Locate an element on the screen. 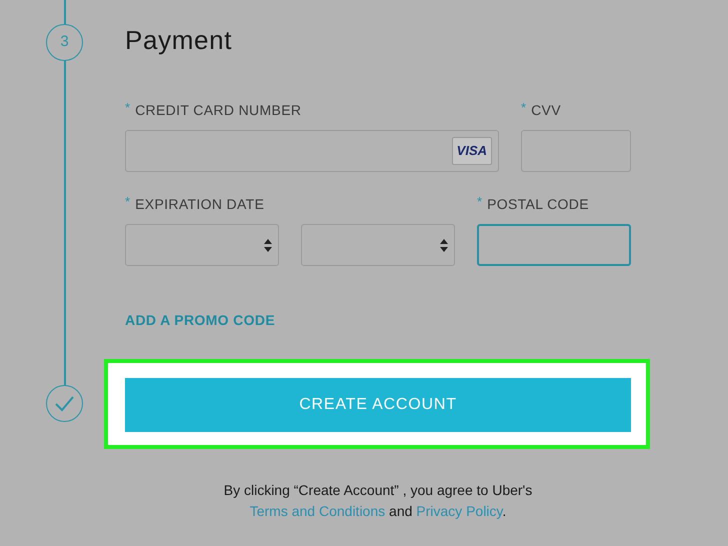 The image size is (728, 546). field-label: EXPIRATION DATE is located at coordinates (199, 204).